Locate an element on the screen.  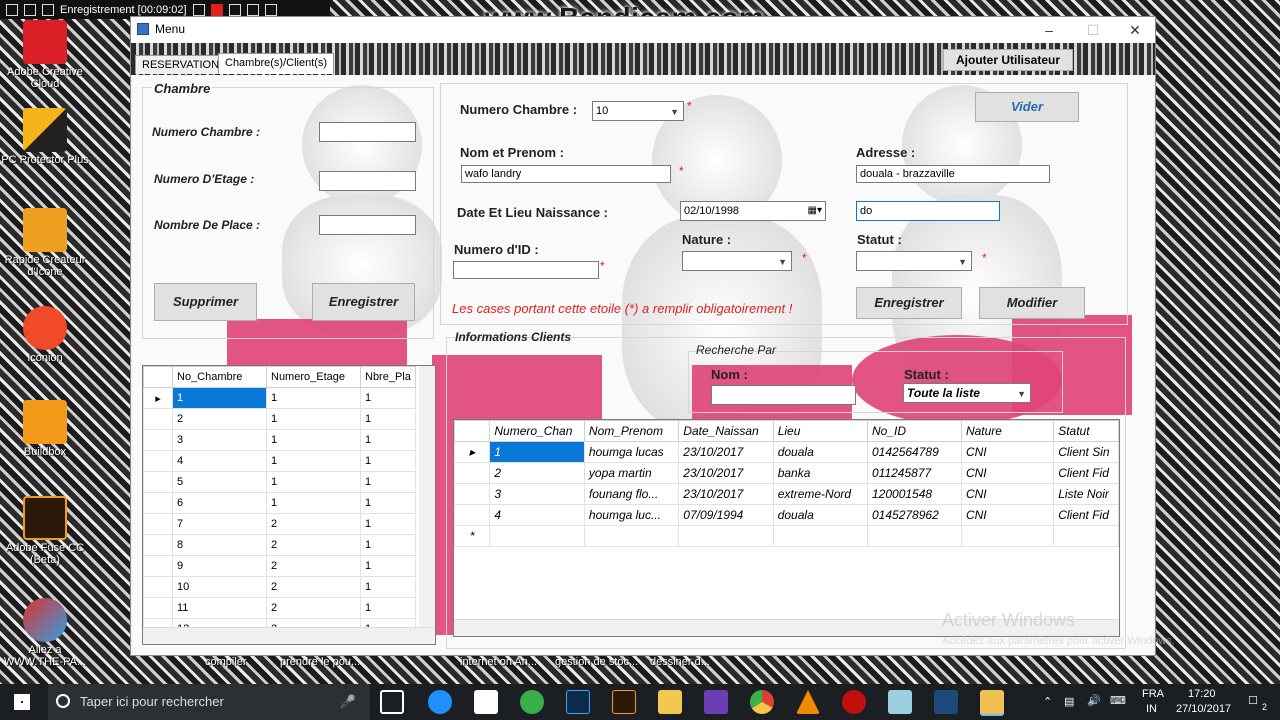
lieu-naissance-input: do is located at coordinates (928, 211).